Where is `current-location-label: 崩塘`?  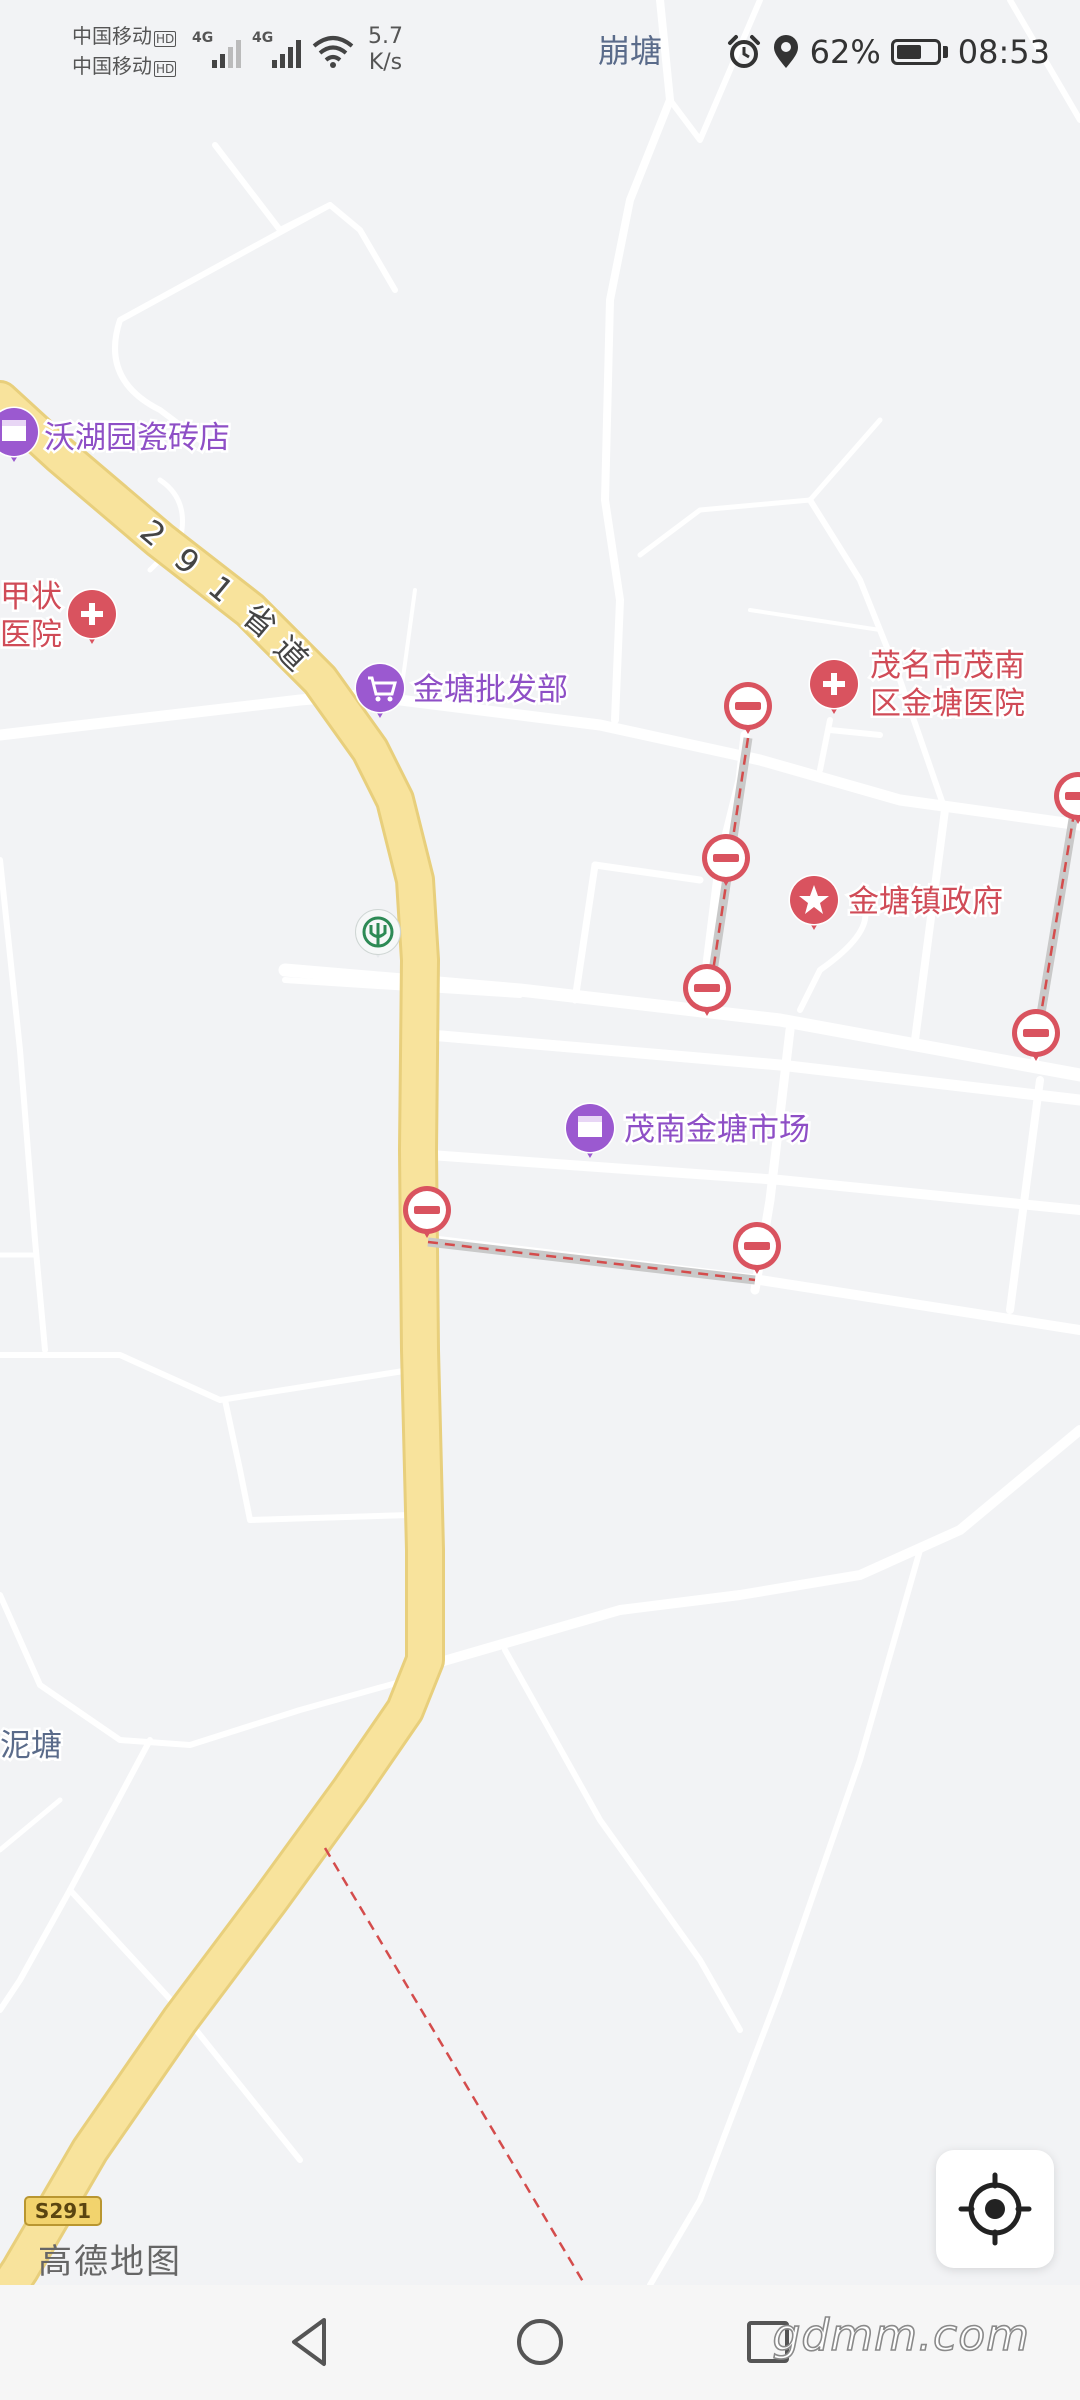 current-location-label: 崩塘 is located at coordinates (630, 51).